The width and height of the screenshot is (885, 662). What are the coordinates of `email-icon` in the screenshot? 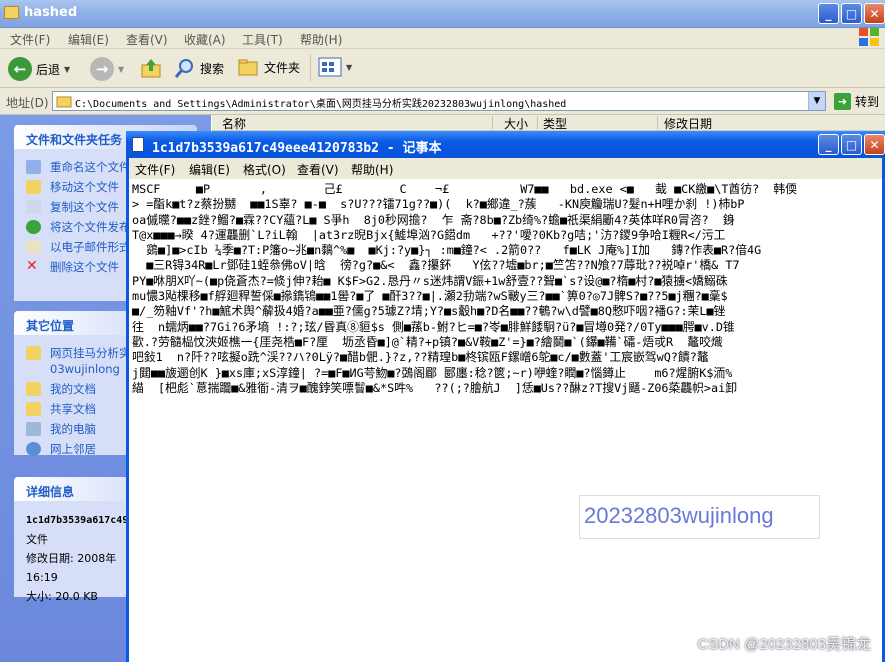 It's located at (33, 247).